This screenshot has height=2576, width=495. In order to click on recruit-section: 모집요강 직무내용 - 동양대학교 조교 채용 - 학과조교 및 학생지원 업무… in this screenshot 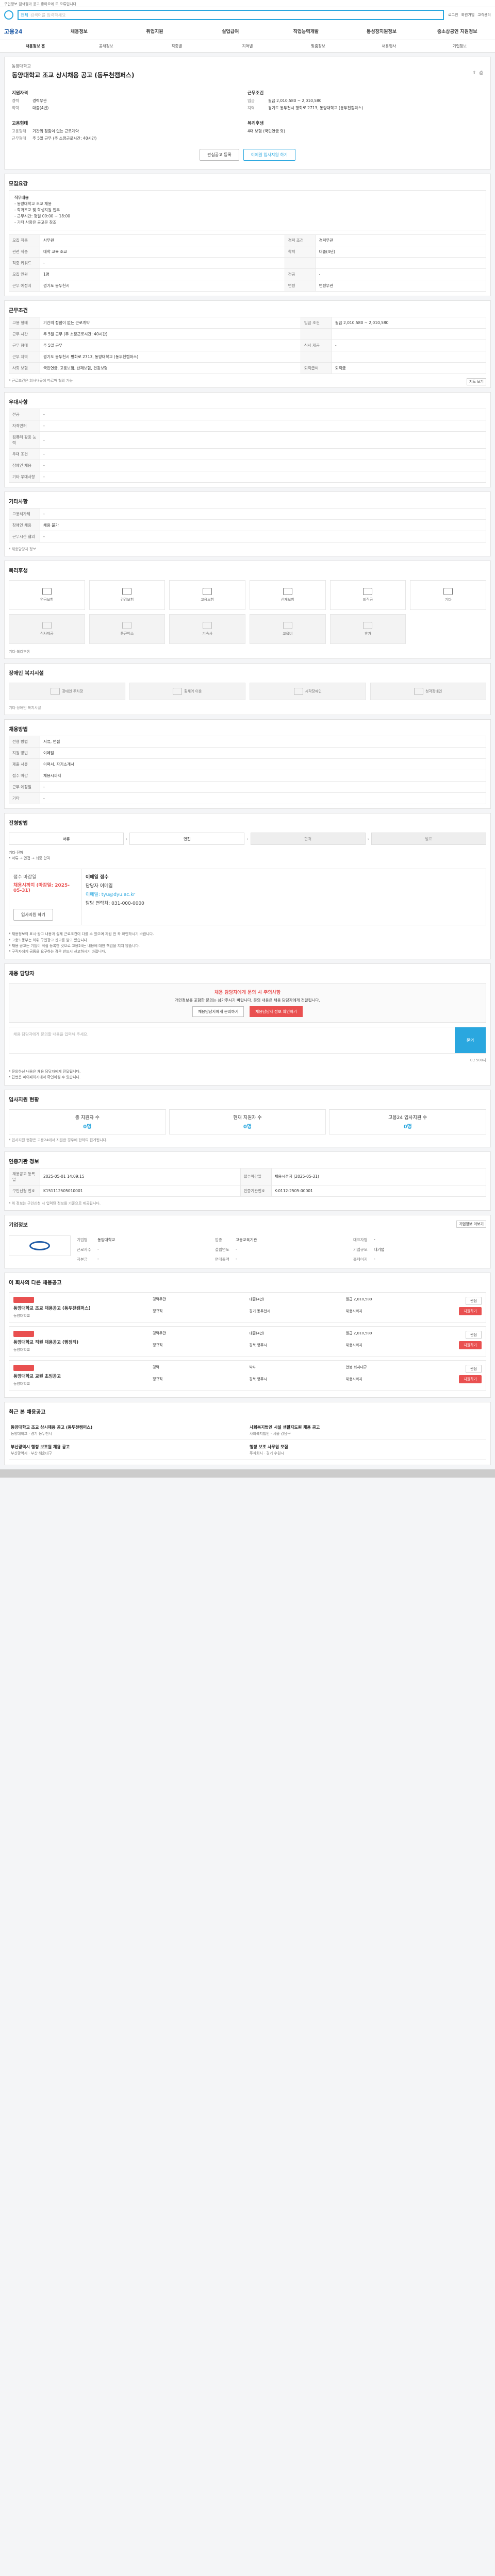, I will do `click(247, 235)`.